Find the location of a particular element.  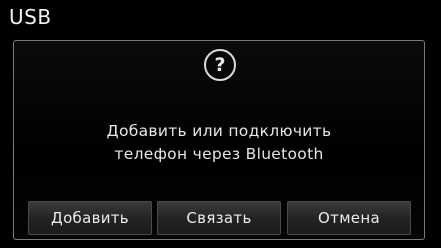

question-icon: ? is located at coordinates (220, 65).